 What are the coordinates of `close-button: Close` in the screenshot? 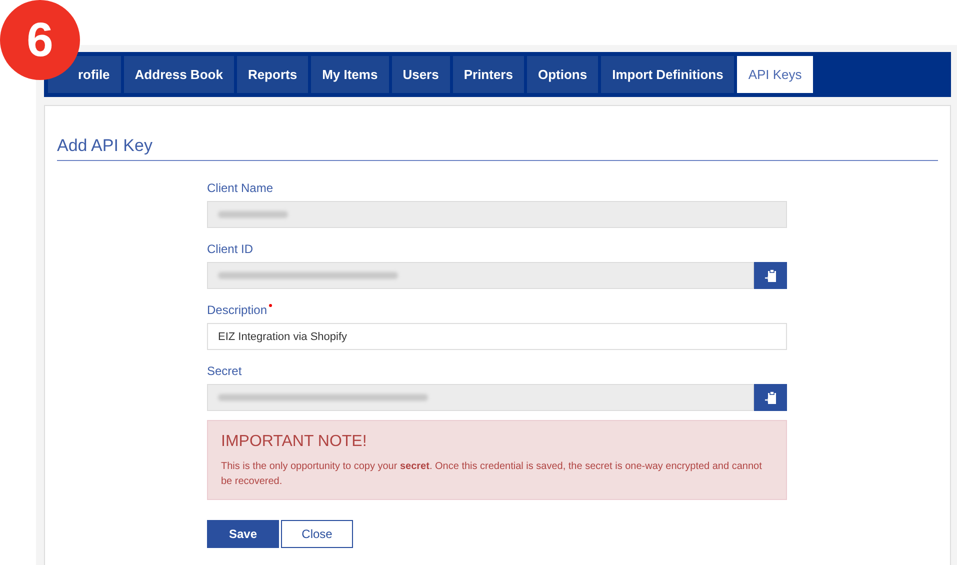 It's located at (317, 534).